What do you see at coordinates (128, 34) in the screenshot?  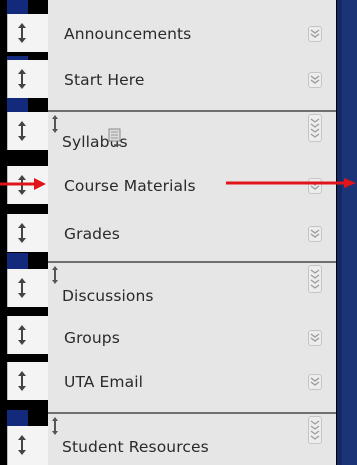 I see `menu-item-label: Announcements` at bounding box center [128, 34].